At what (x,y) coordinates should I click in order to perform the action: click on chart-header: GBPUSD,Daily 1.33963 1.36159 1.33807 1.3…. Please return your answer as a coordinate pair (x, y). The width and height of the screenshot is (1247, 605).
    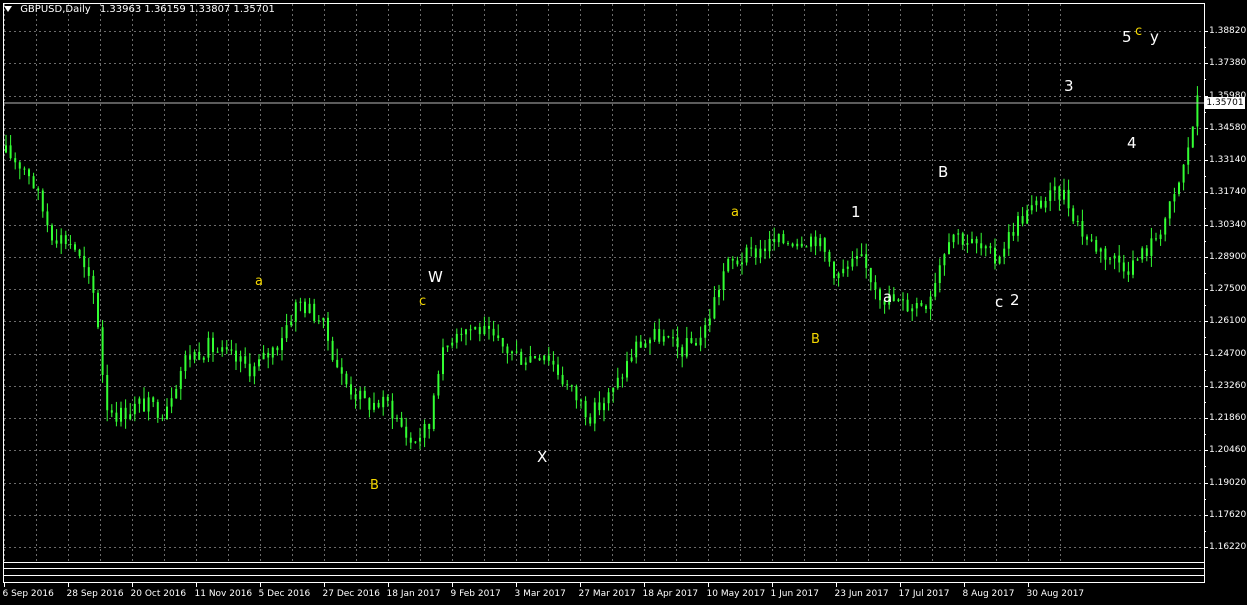
    Looking at the image, I should click on (139, 9).